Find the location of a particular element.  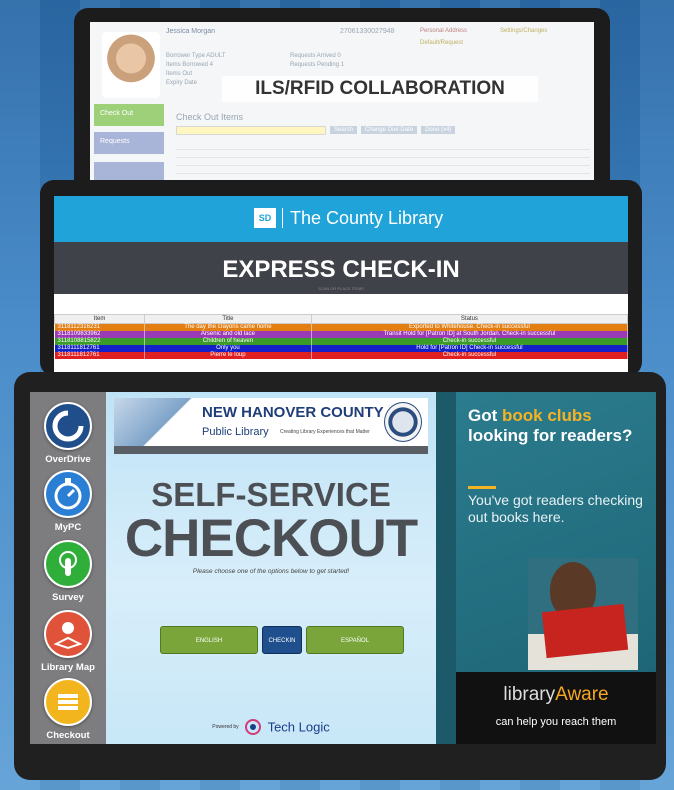

nav-other-button is located at coordinates (129, 172).